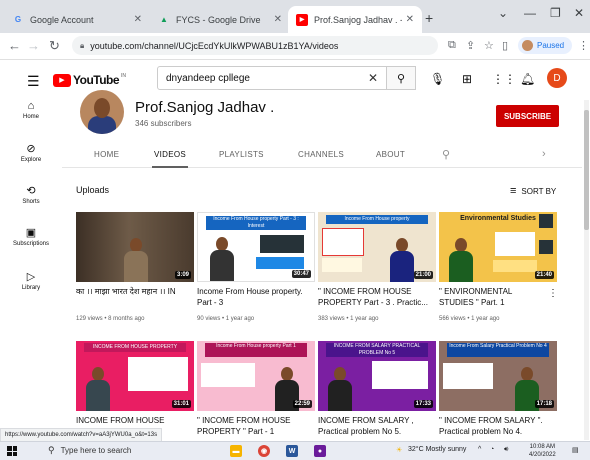 The width and height of the screenshot is (590, 460). I want to click on rail-item-library: ▷ Library, so click(31, 280).